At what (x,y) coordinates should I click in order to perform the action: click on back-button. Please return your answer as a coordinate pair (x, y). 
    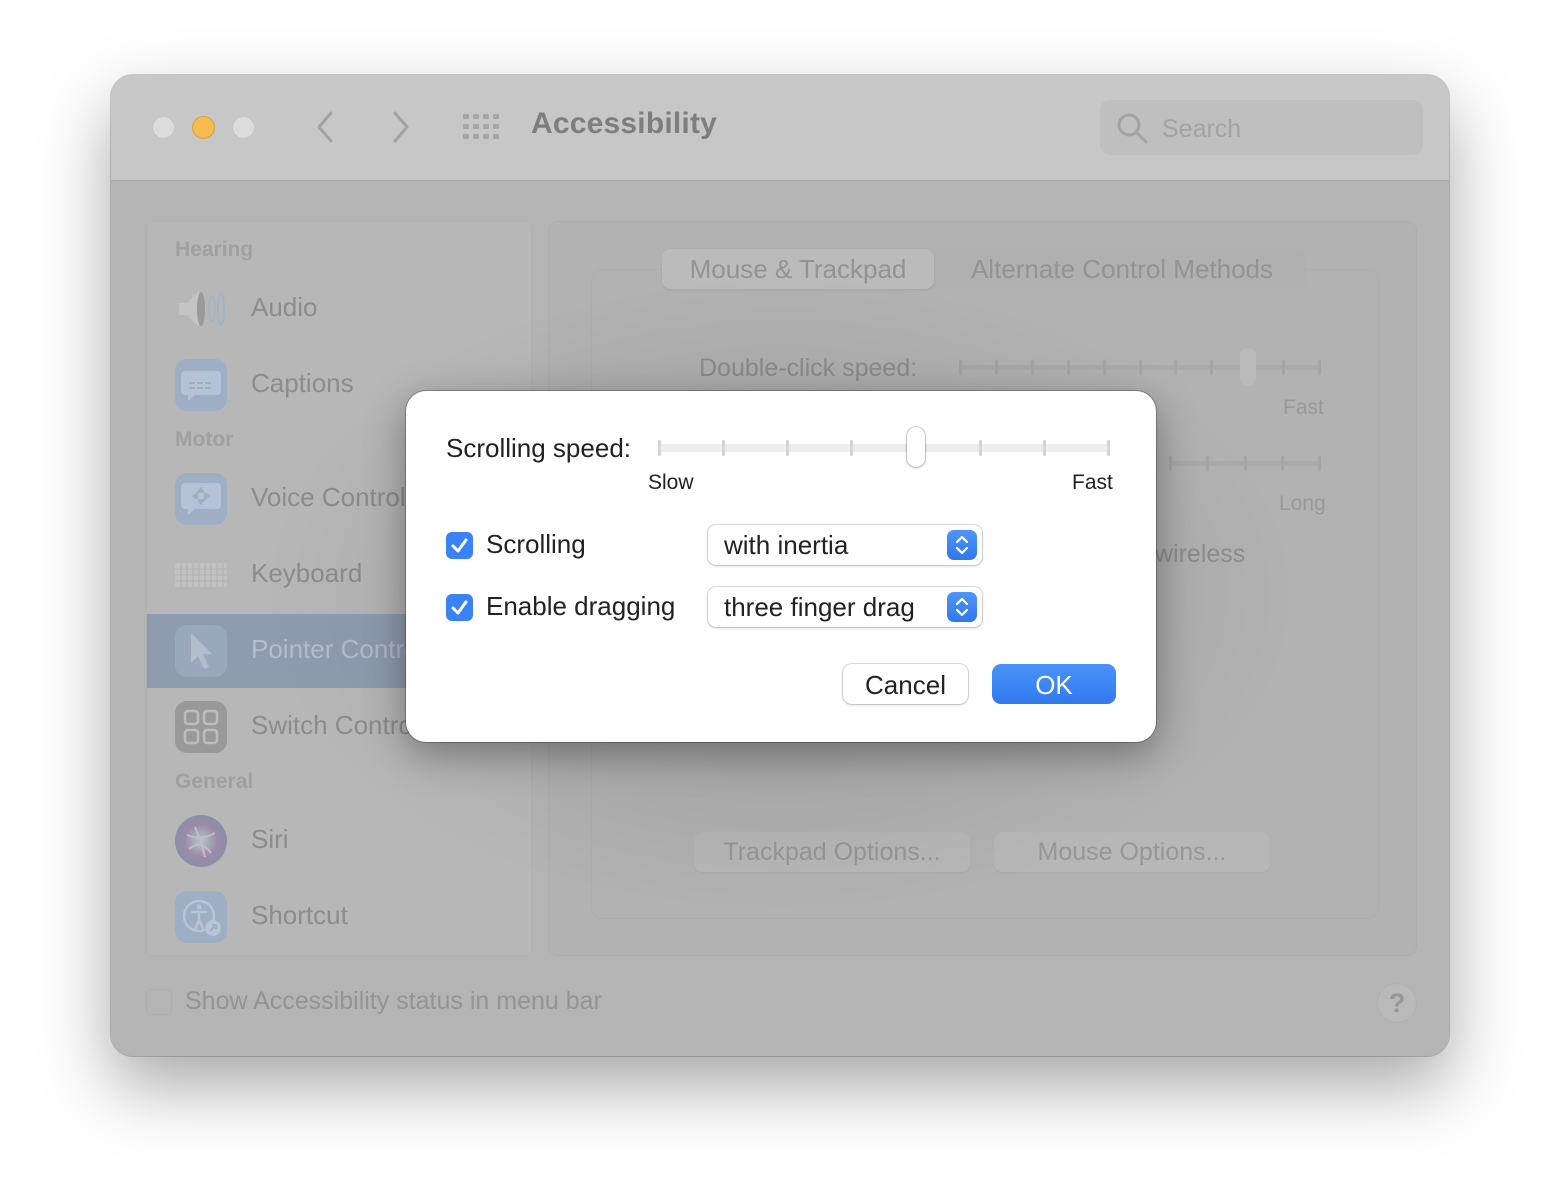
    Looking at the image, I should click on (326, 127).